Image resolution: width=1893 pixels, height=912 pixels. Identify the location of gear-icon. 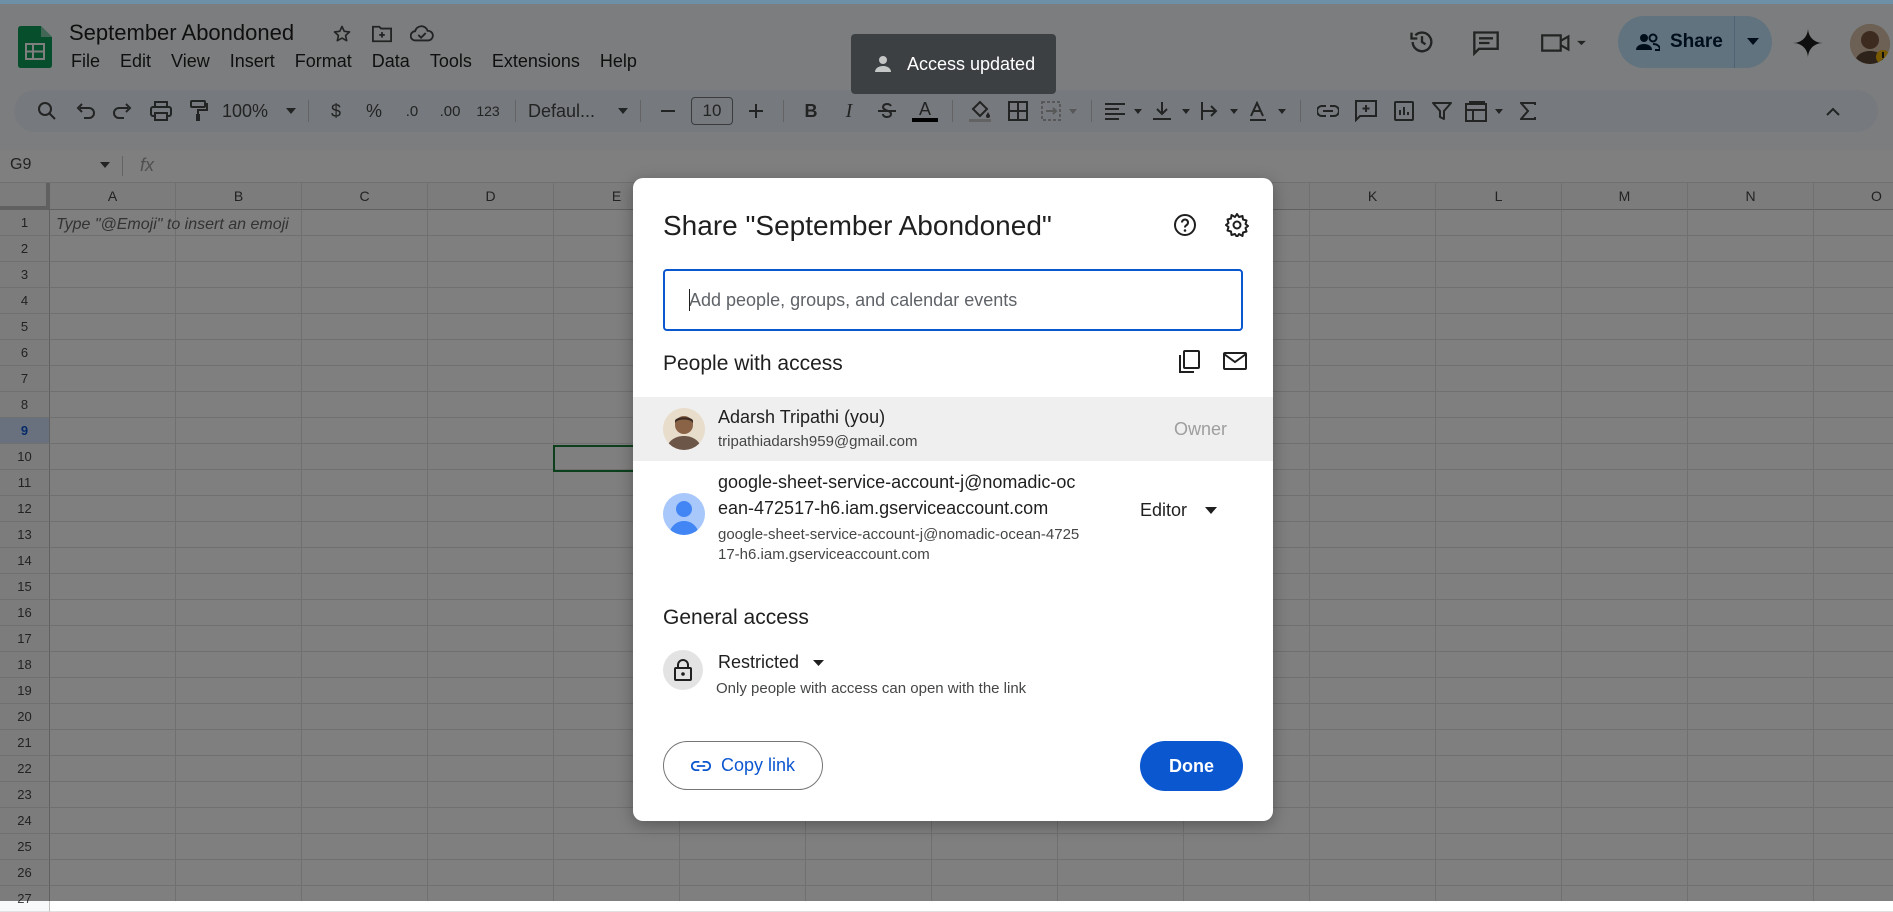
(1237, 227).